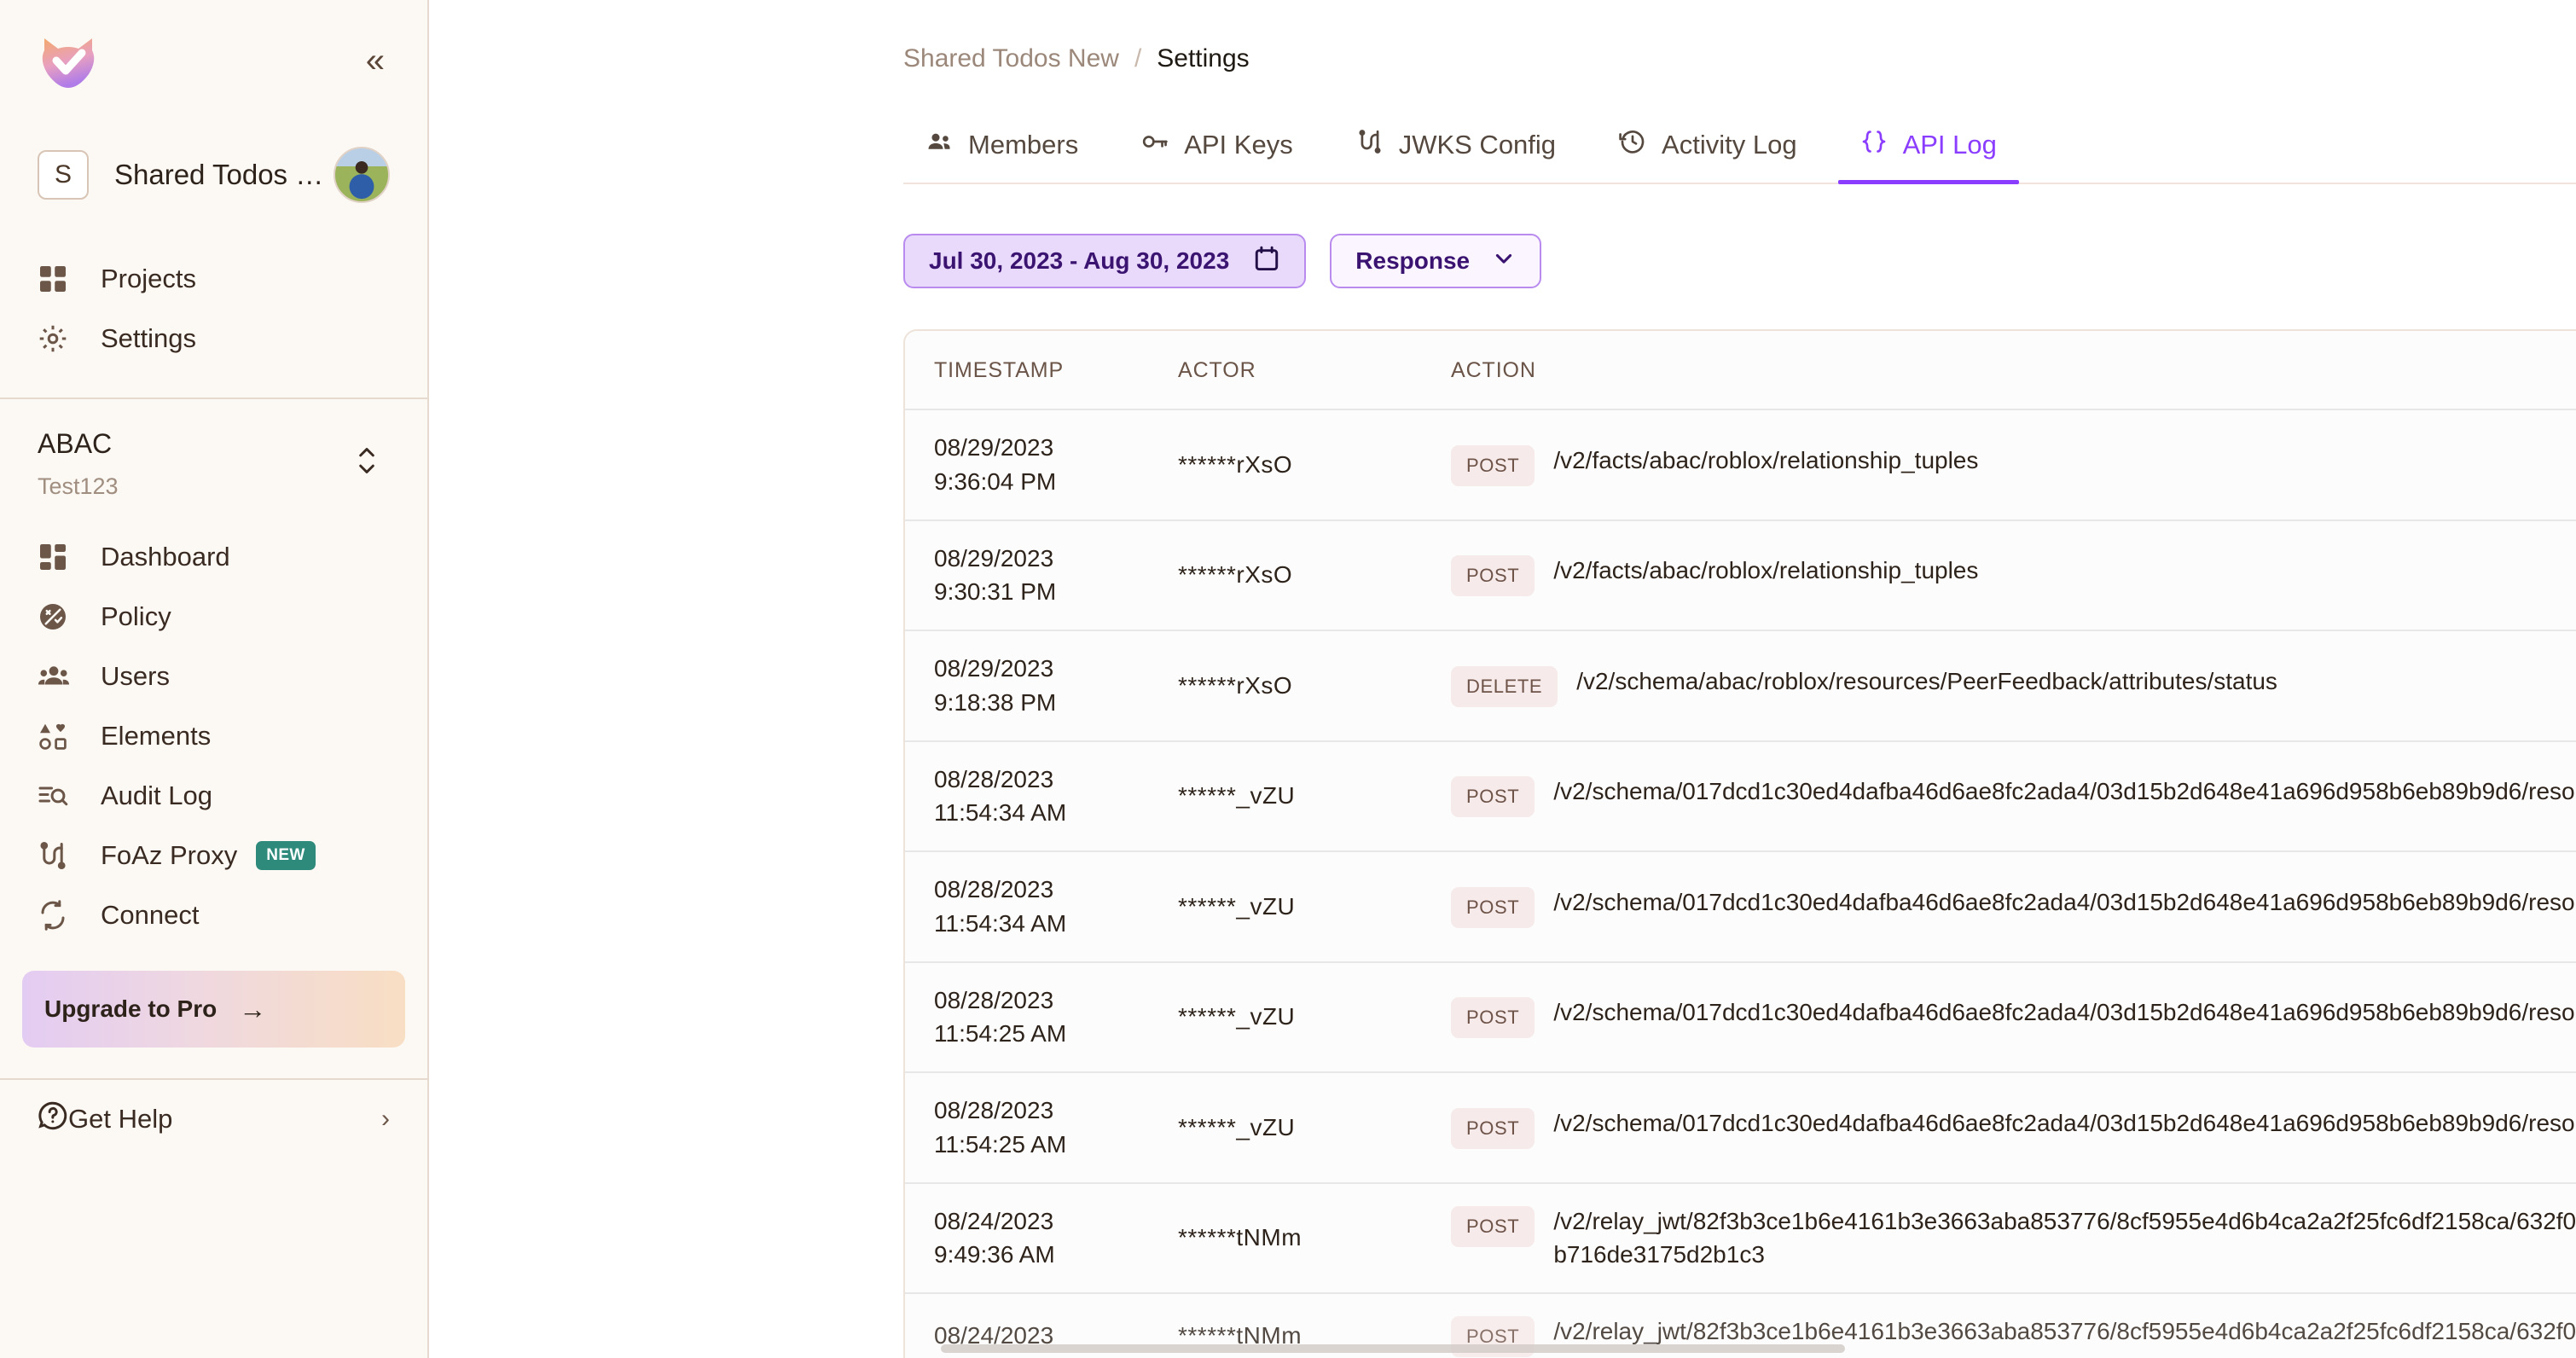 The height and width of the screenshot is (1358, 2576). Describe the element at coordinates (367, 461) in the screenshot. I see `chevron-up-down-icon` at that location.